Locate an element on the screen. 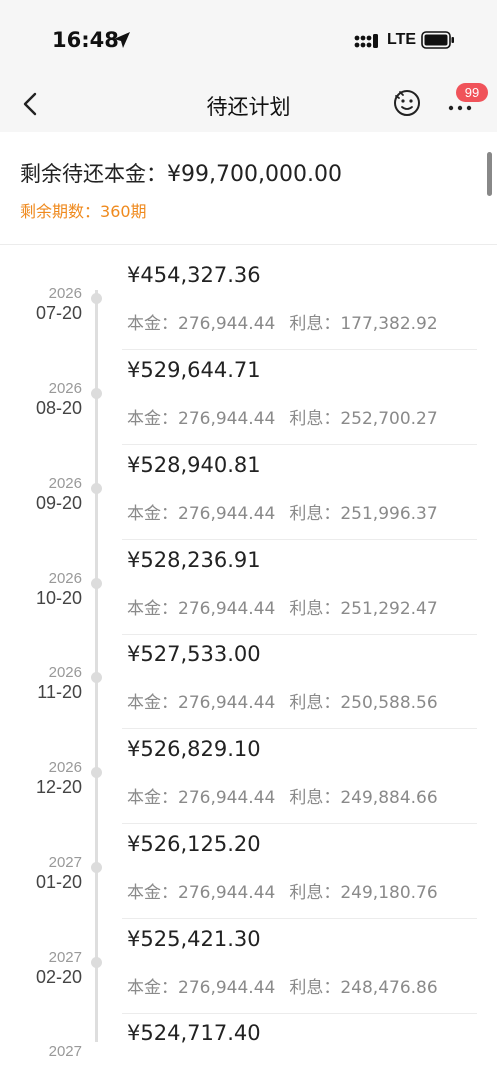 The width and height of the screenshot is (497, 1080). row-amount: ¥524,717.40 is located at coordinates (194, 1033).